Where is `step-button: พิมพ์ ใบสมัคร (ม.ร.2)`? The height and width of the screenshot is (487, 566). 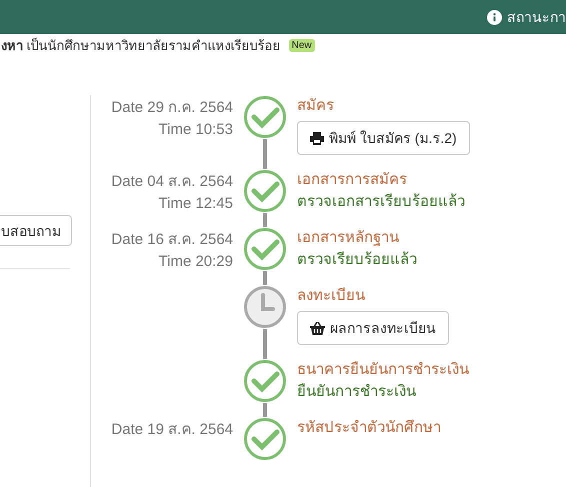
step-button: พิมพ์ ใบสมัคร (ม.ร.2) is located at coordinates (383, 138).